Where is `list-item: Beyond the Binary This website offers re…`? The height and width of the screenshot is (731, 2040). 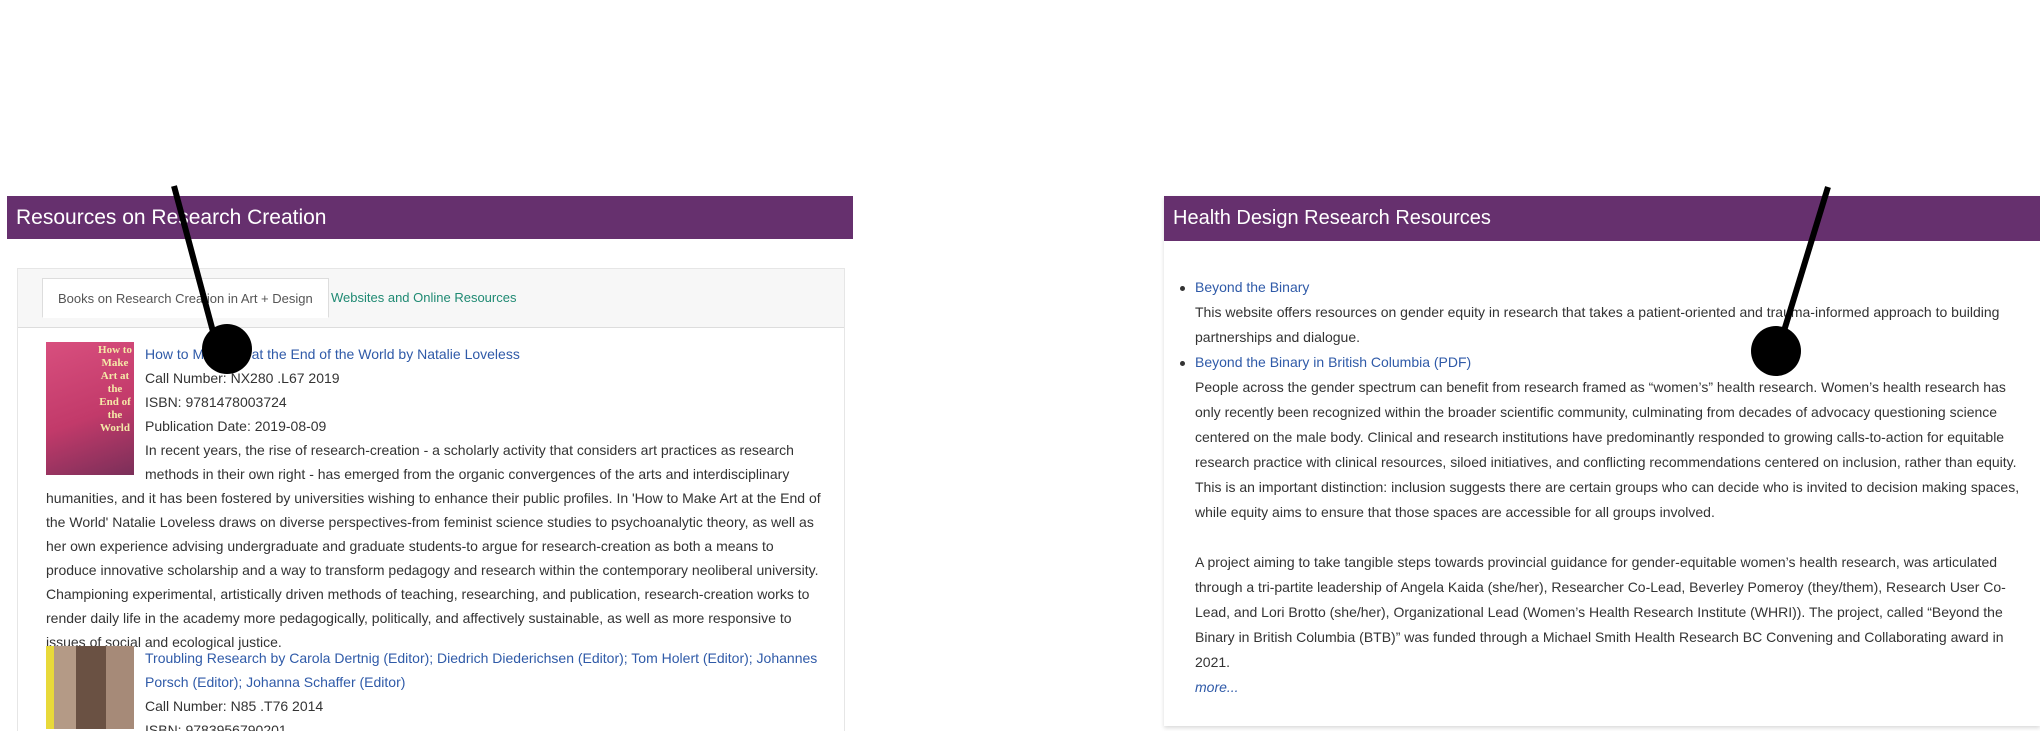
list-item: Beyond the Binary This website offers re… is located at coordinates (1607, 312).